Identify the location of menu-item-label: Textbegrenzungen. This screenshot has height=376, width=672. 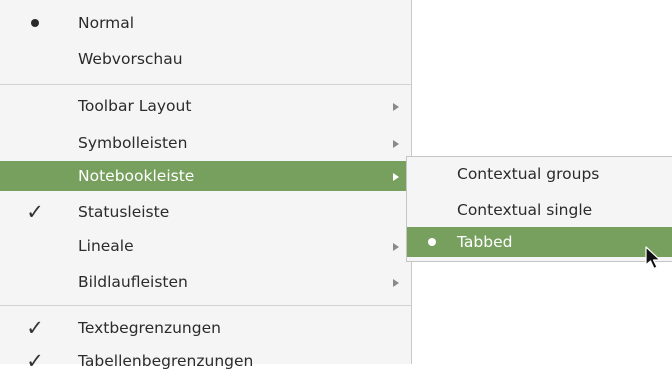
(149, 328).